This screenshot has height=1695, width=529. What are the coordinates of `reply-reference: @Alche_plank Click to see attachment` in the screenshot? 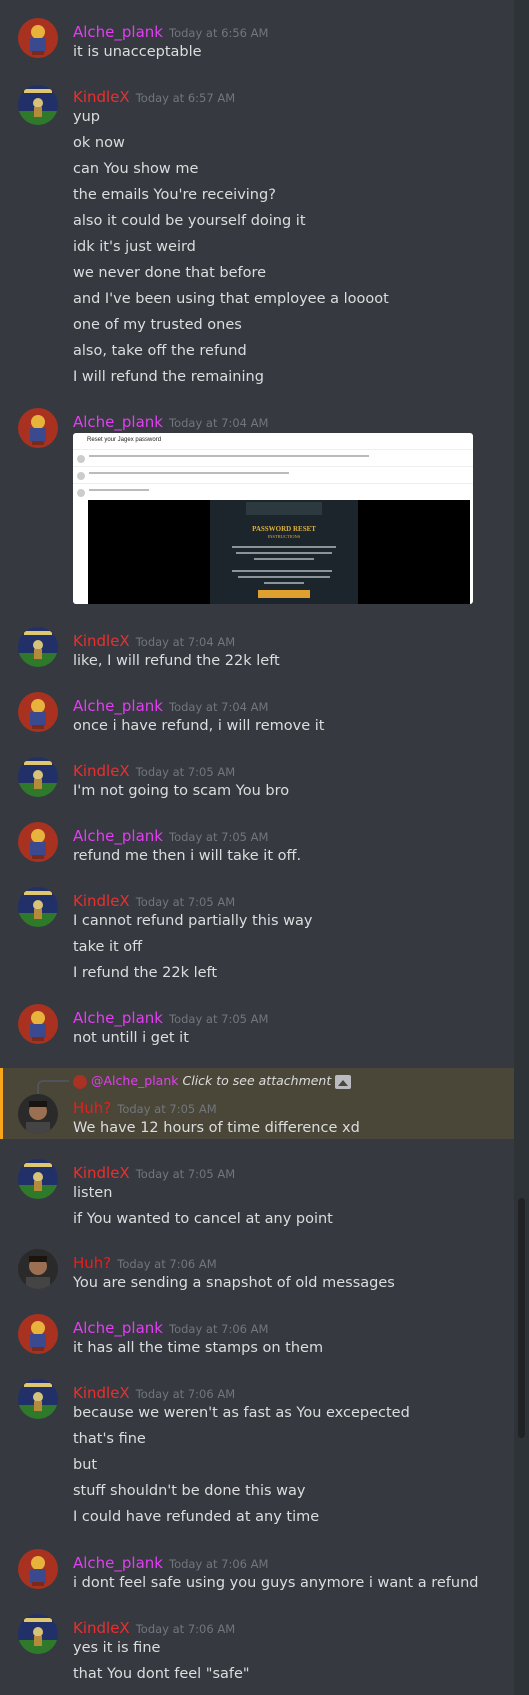 It's located at (212, 1081).